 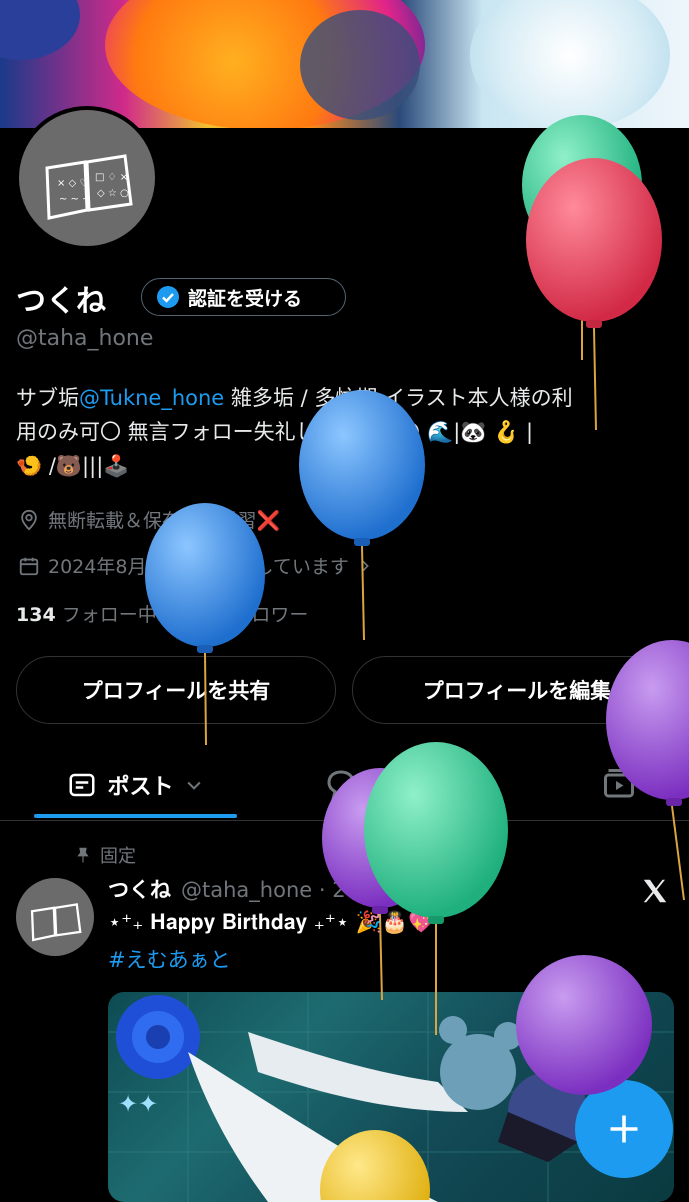 What do you see at coordinates (436, 888) in the screenshot?
I see `balloon-green-center` at bounding box center [436, 888].